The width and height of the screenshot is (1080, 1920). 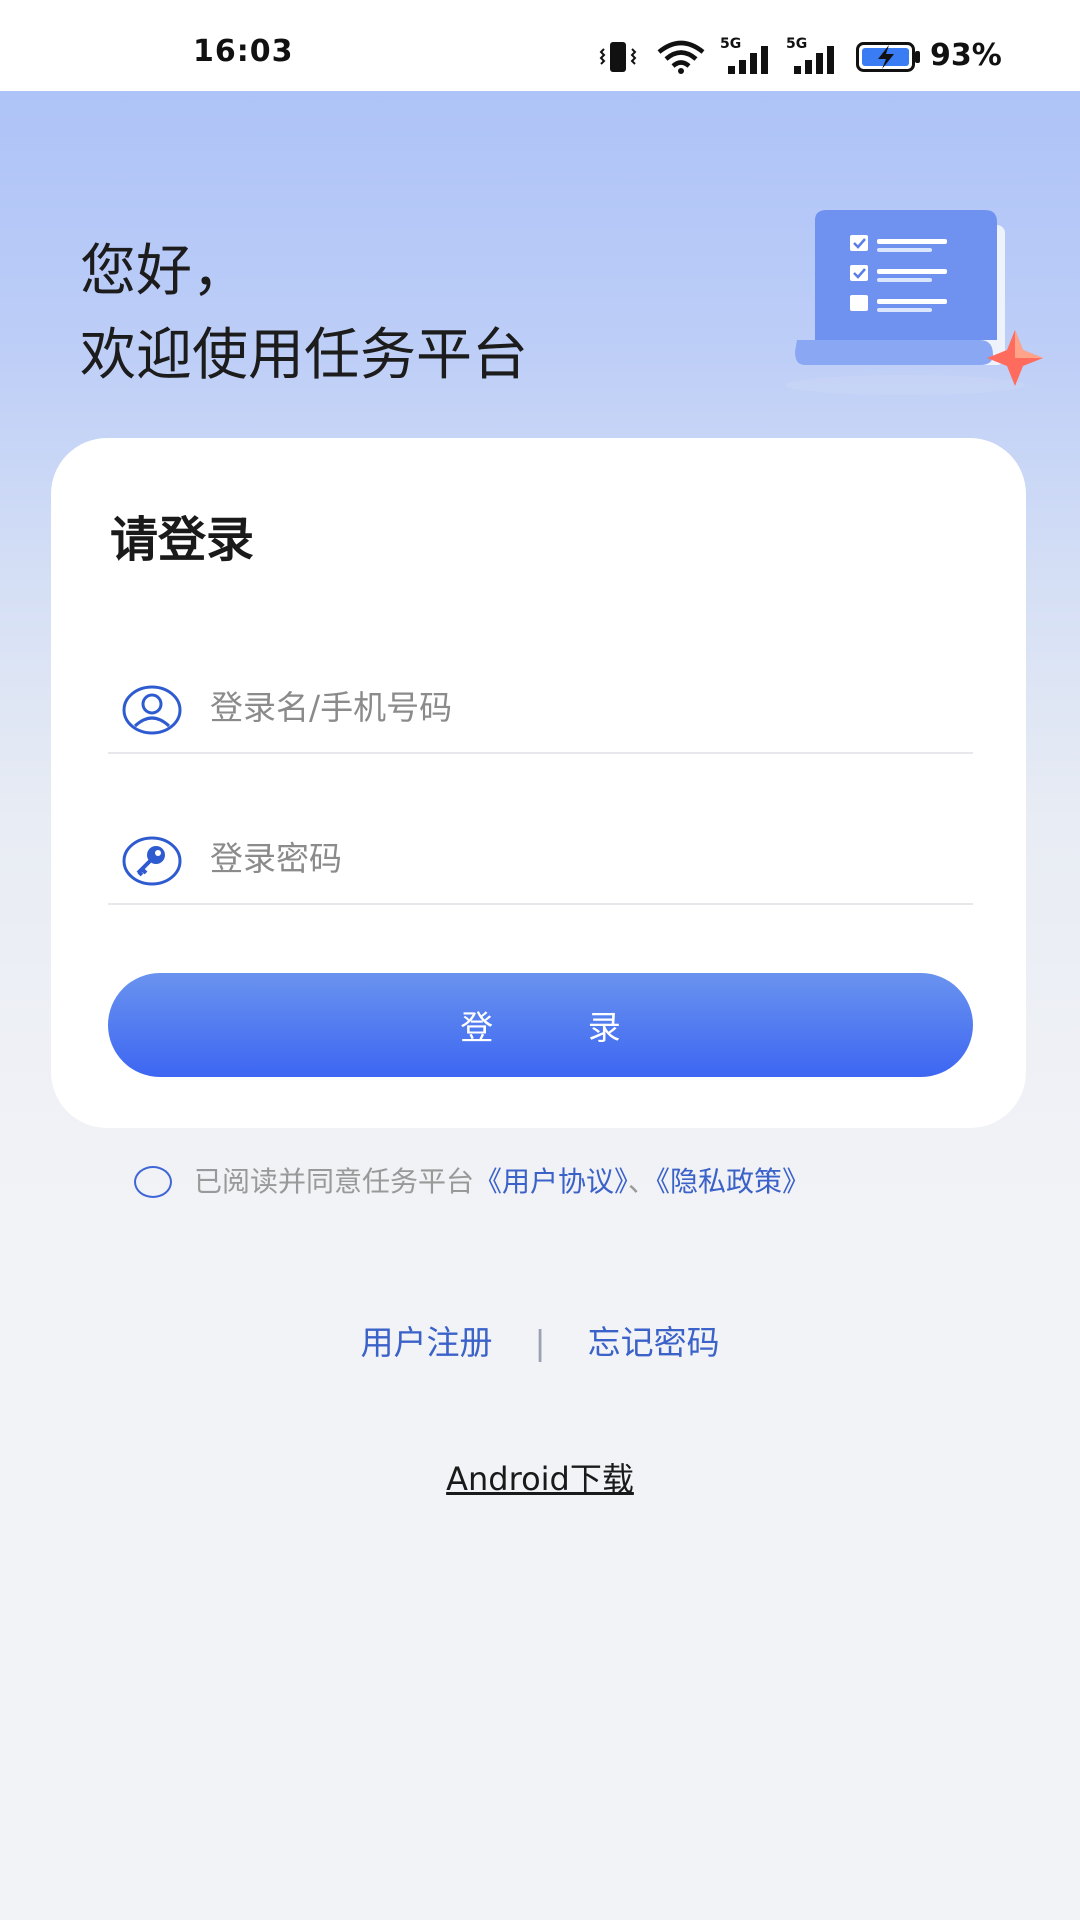 I want to click on agreement-text: 已阅读并同意任务平台《用户协议》、《隐私政策》, so click(x=502, y=1182).